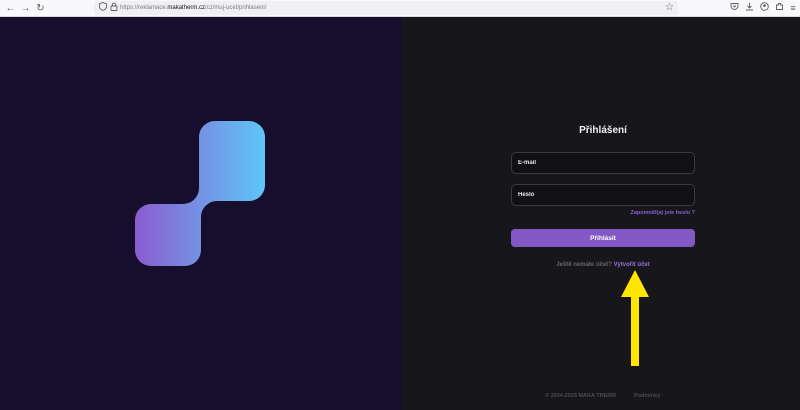  Describe the element at coordinates (200, 193) in the screenshot. I see `brand-logo-icon` at that location.